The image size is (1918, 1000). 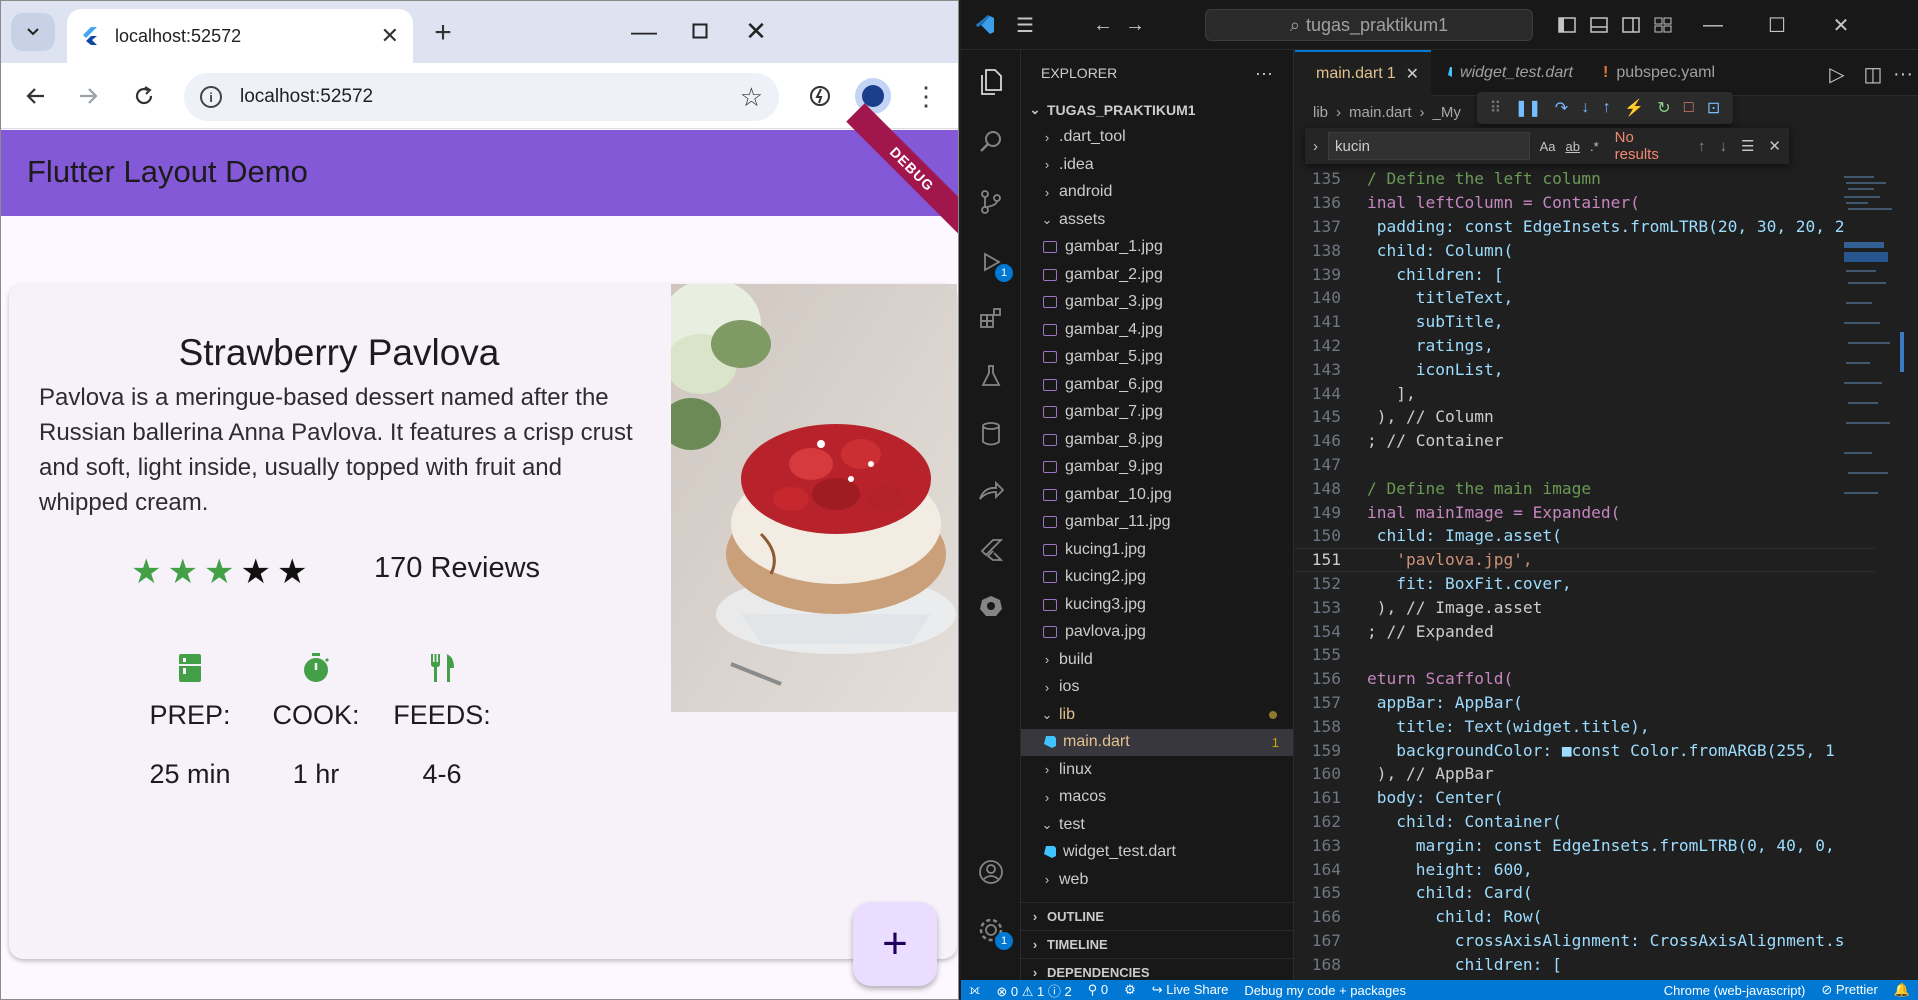 I want to click on tree-file: kucing1.jpg, so click(x=1157, y=550).